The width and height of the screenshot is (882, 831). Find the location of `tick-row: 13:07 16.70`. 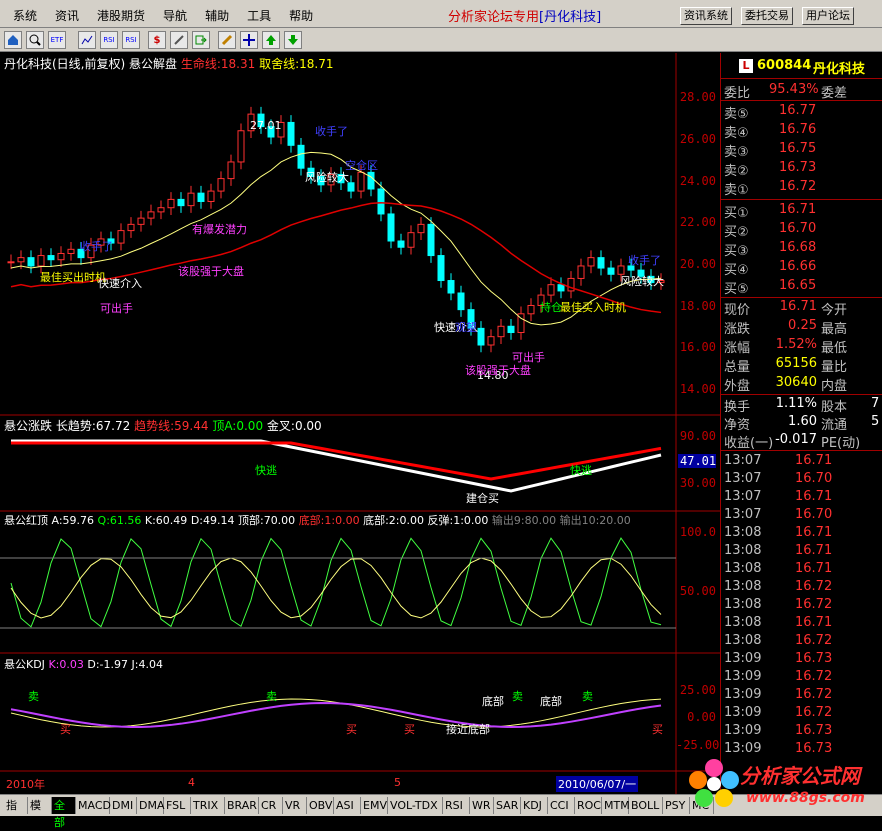

tick-row: 13:07 16.70 is located at coordinates (801, 480).